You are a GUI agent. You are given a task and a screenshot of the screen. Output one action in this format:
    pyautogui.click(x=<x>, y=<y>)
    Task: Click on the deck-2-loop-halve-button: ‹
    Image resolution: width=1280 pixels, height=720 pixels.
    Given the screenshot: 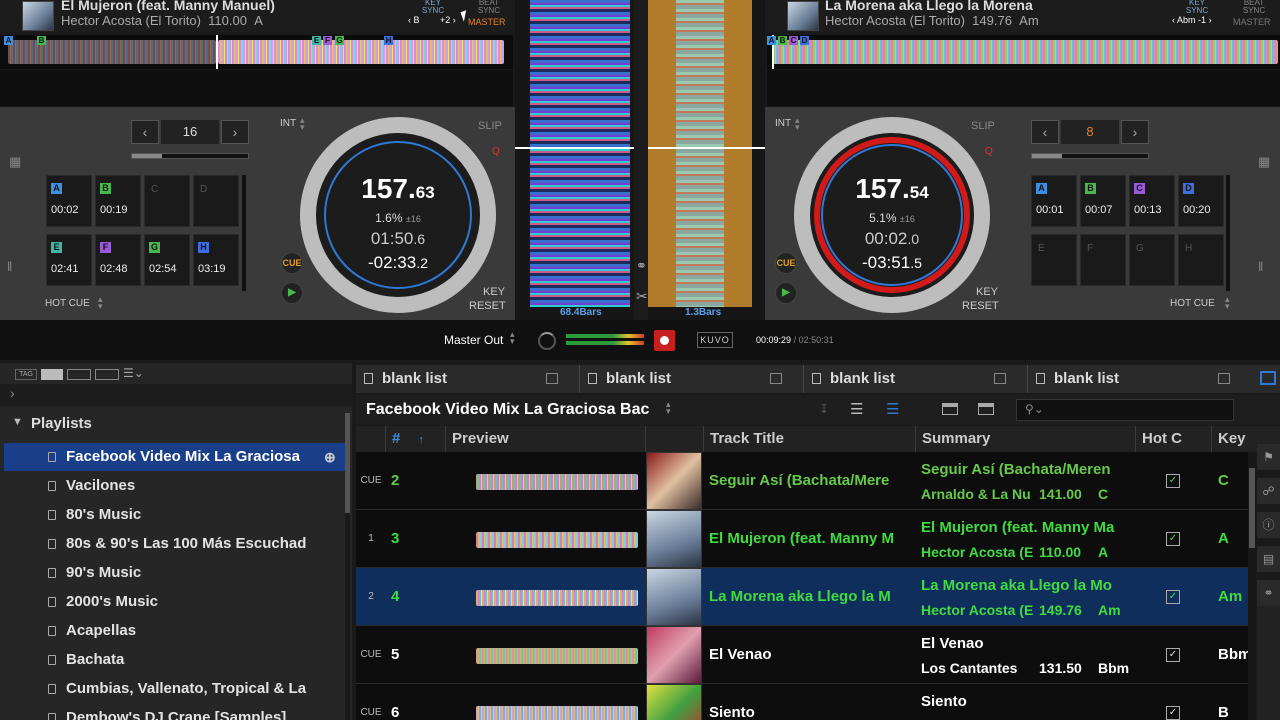 What is the action you would take?
    pyautogui.click(x=1045, y=132)
    